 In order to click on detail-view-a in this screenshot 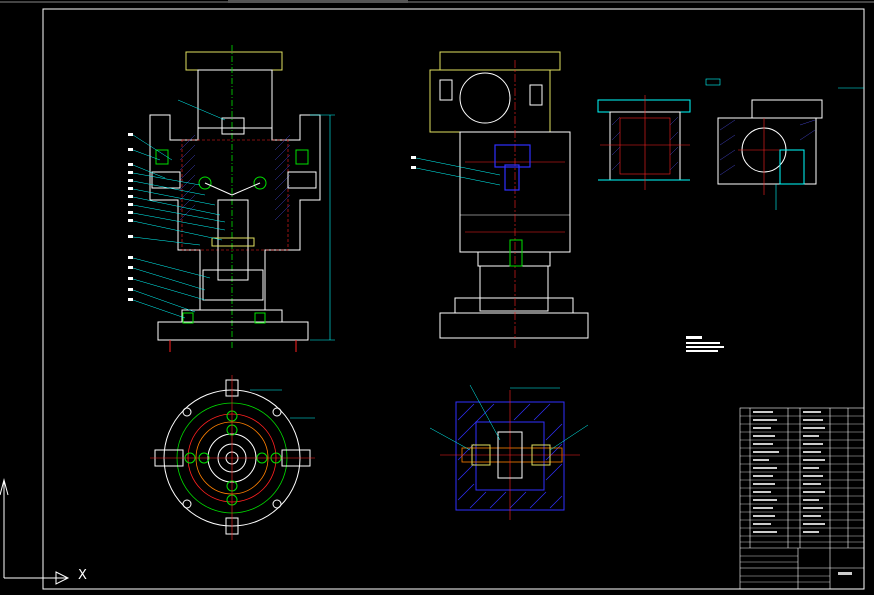, I will do `click(644, 142)`.